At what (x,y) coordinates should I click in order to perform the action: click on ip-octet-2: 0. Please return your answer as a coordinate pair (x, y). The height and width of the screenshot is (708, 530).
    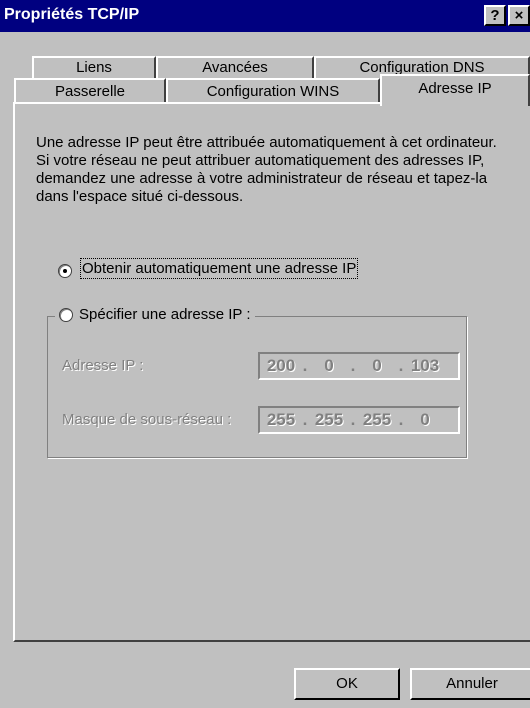
    Looking at the image, I should click on (329, 365).